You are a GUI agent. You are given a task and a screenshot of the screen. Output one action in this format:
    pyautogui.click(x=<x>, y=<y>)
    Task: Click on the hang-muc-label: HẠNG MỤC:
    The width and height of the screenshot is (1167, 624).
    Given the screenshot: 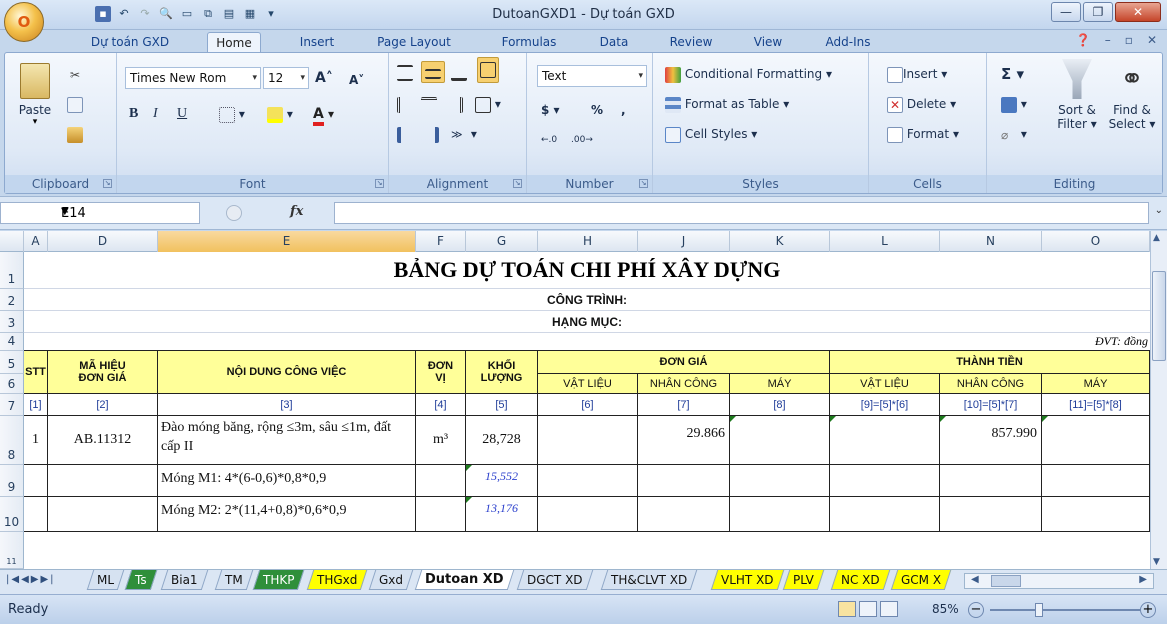 What is the action you would take?
    pyautogui.click(x=587, y=322)
    